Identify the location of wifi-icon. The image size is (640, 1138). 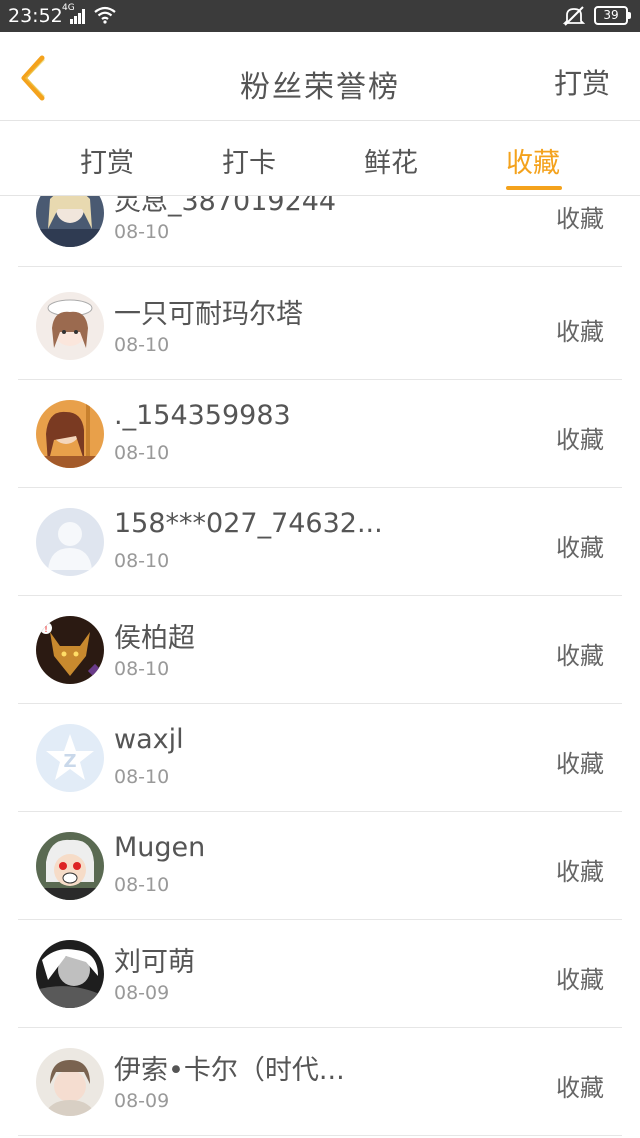
(105, 15).